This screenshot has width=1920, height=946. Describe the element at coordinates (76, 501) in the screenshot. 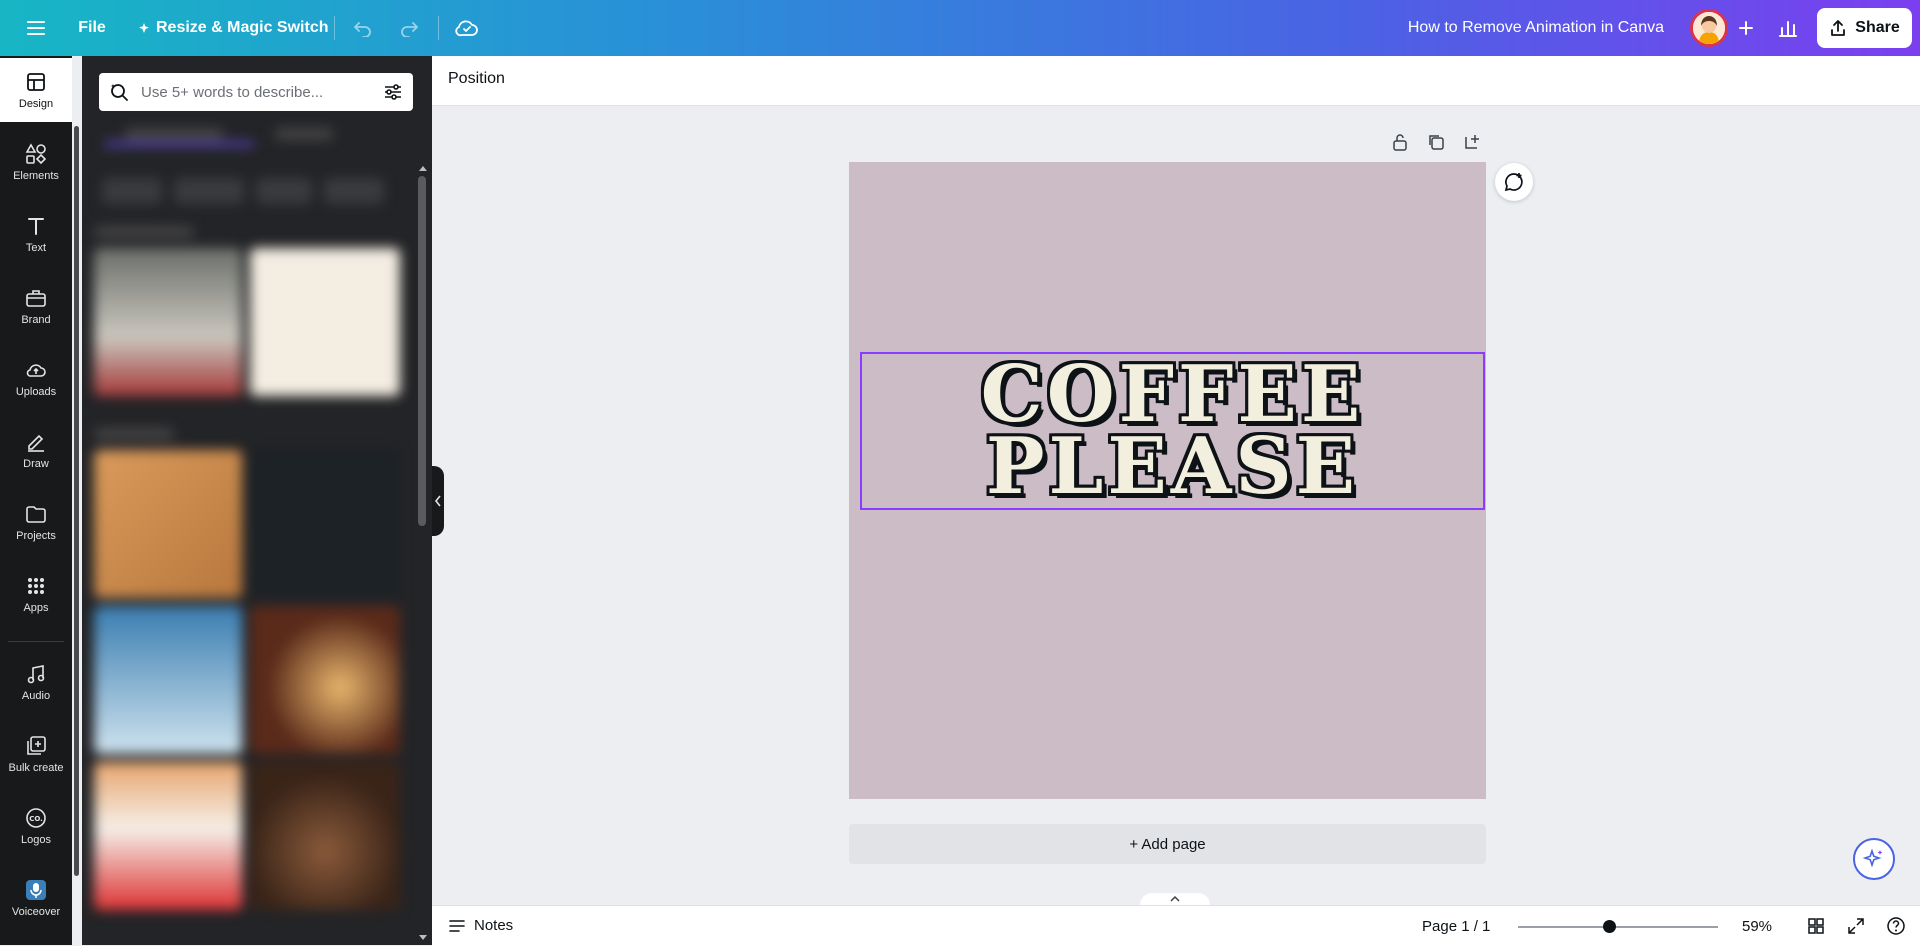

I see `rail-scrollbar` at that location.